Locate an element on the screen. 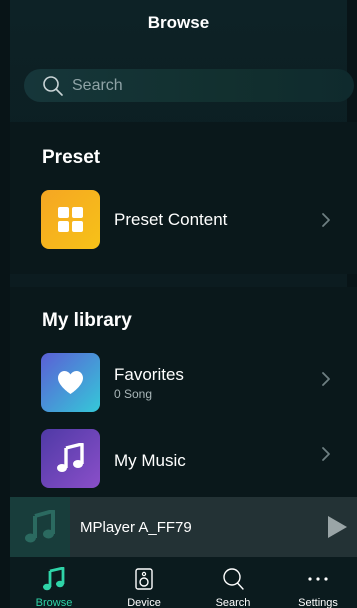  tab-device: Device is located at coordinates (144, 582).